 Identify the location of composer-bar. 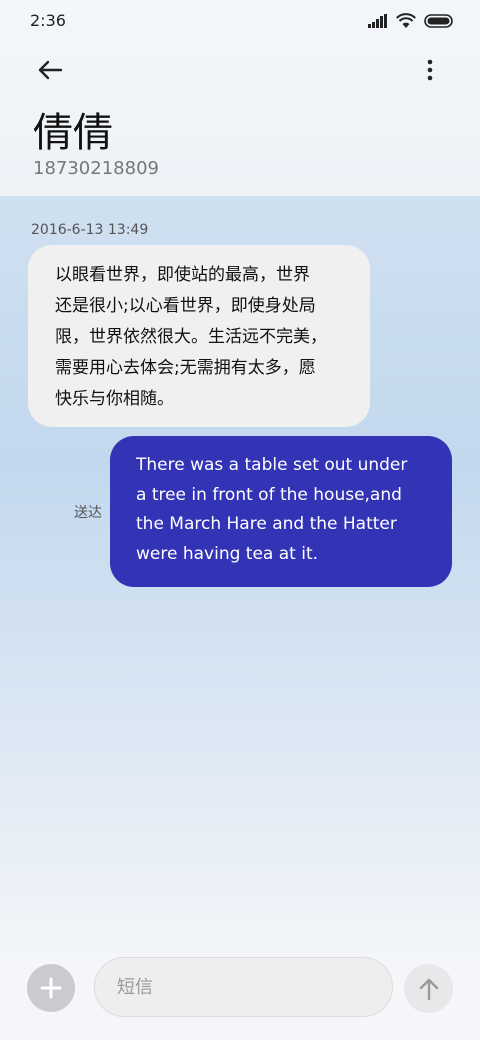
(240, 998).